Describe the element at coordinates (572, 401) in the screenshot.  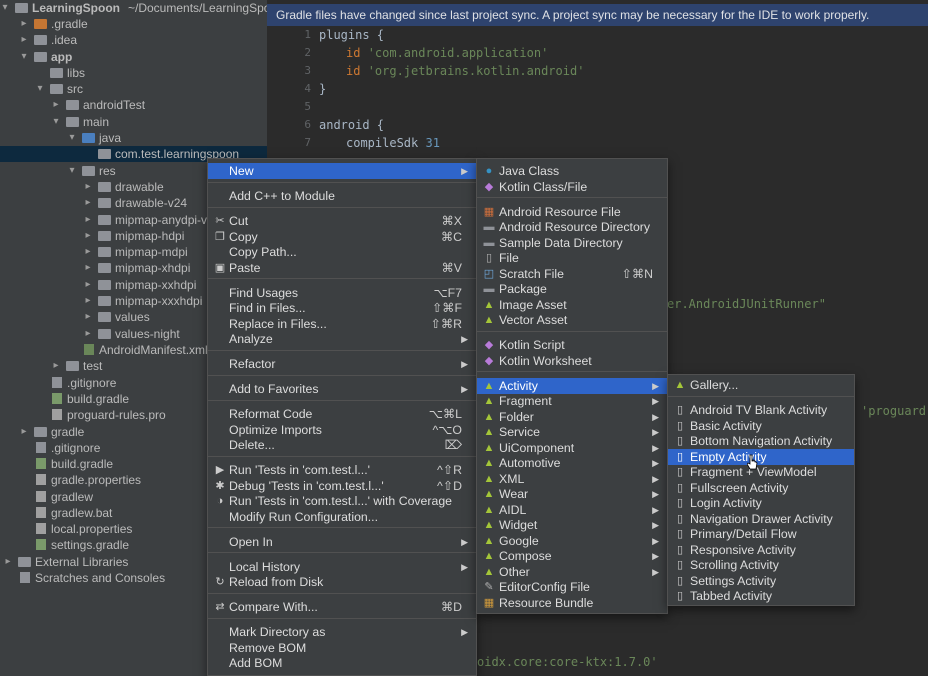
I see `menu-item-fragment: ▲ Fragment ▶` at that location.